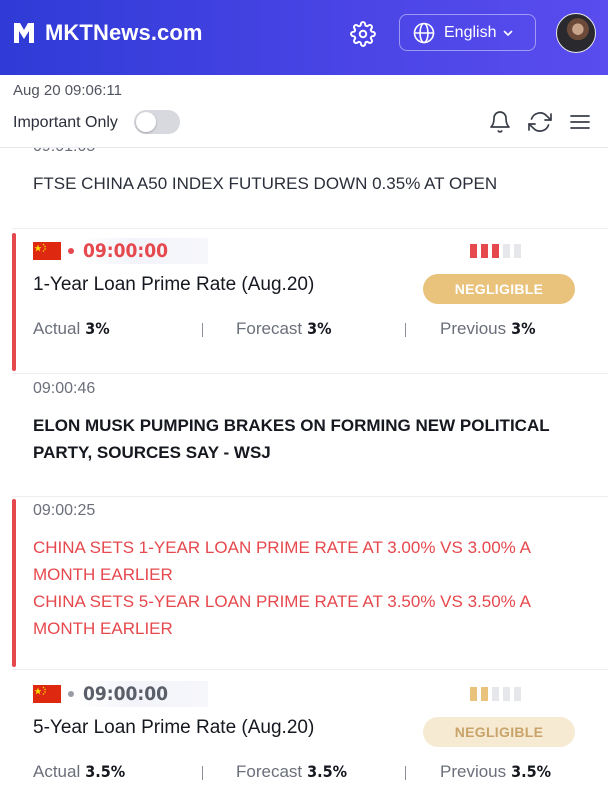 The image size is (608, 802). Describe the element at coordinates (284, 328) in the screenshot. I see `forecast-value: Forecast 3%` at that location.